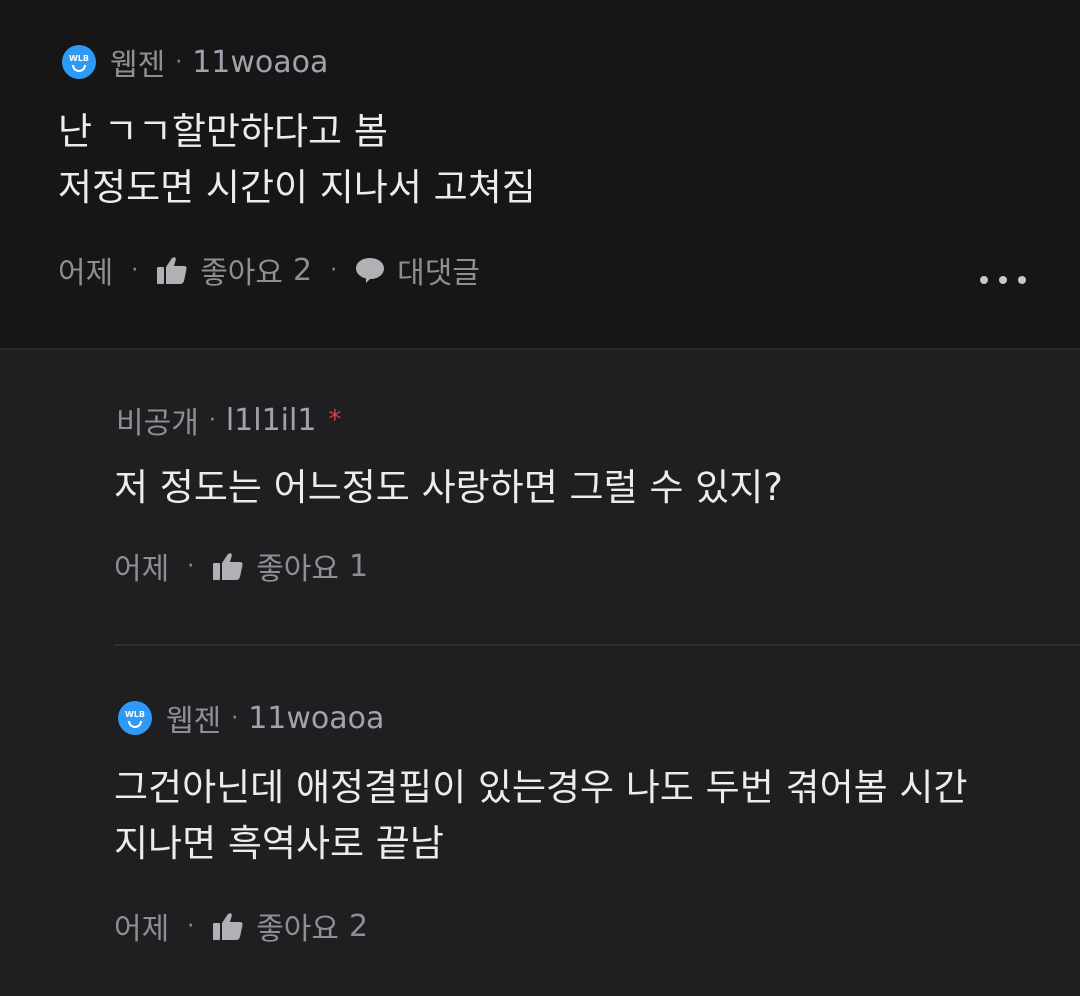 Image resolution: width=1080 pixels, height=996 pixels. Describe the element at coordinates (597, 645) in the screenshot. I see `divider` at that location.